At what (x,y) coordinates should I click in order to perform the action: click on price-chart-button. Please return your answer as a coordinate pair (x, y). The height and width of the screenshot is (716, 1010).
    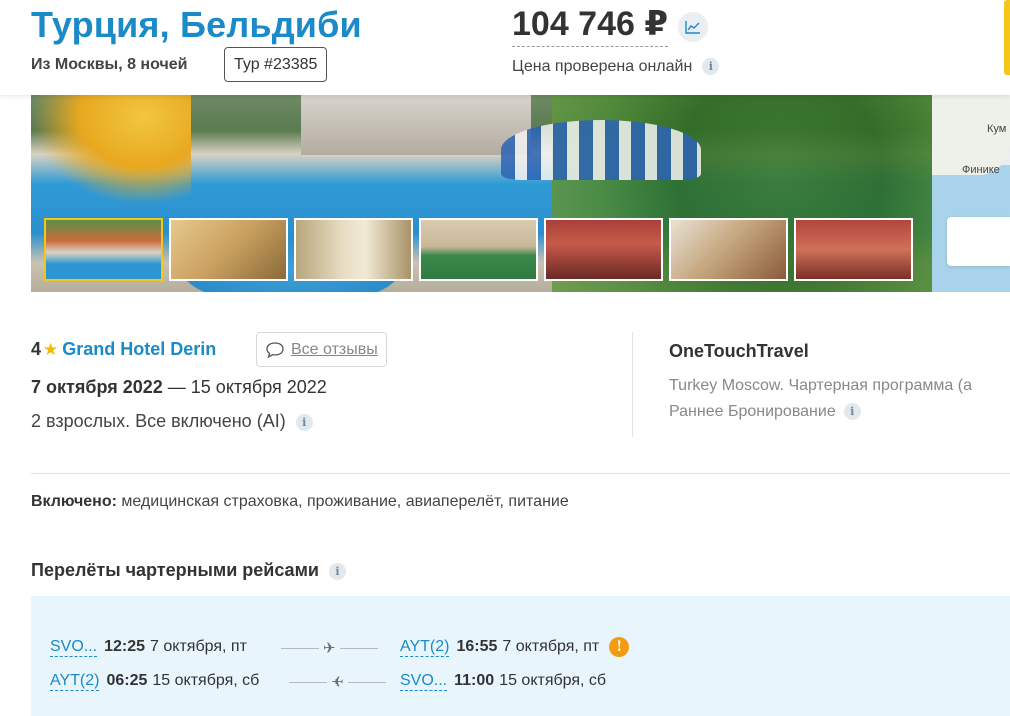
    Looking at the image, I should click on (693, 27).